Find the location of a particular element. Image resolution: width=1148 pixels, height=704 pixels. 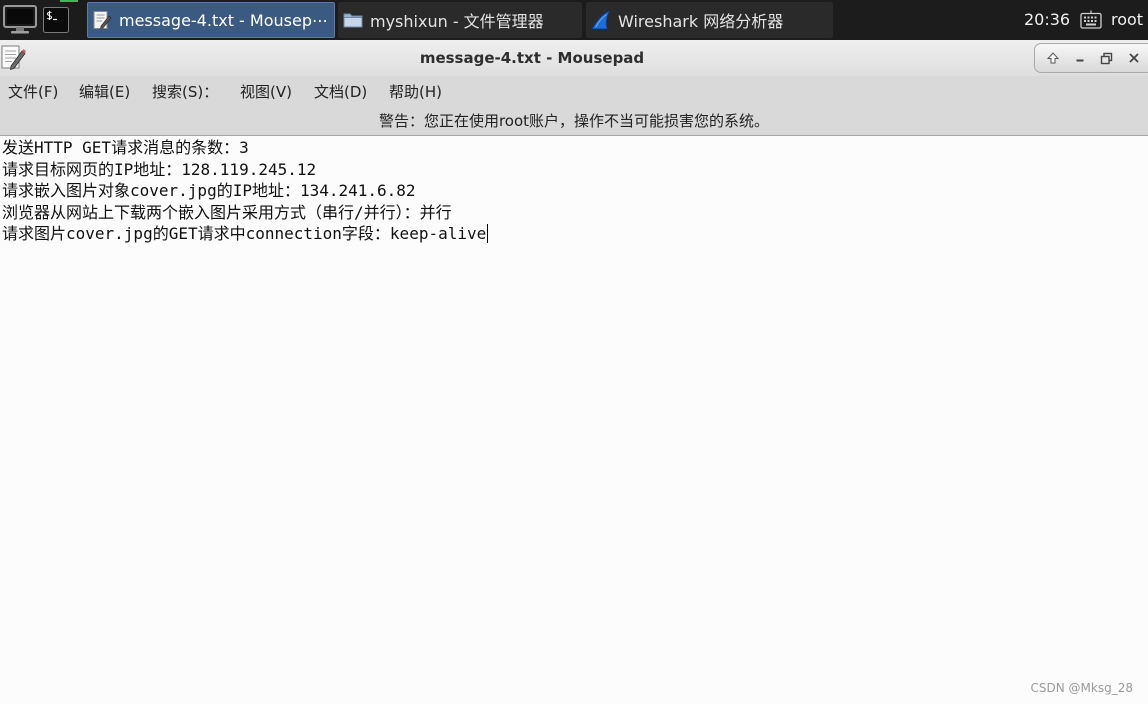

menu-view: 视图(V) is located at coordinates (266, 91).